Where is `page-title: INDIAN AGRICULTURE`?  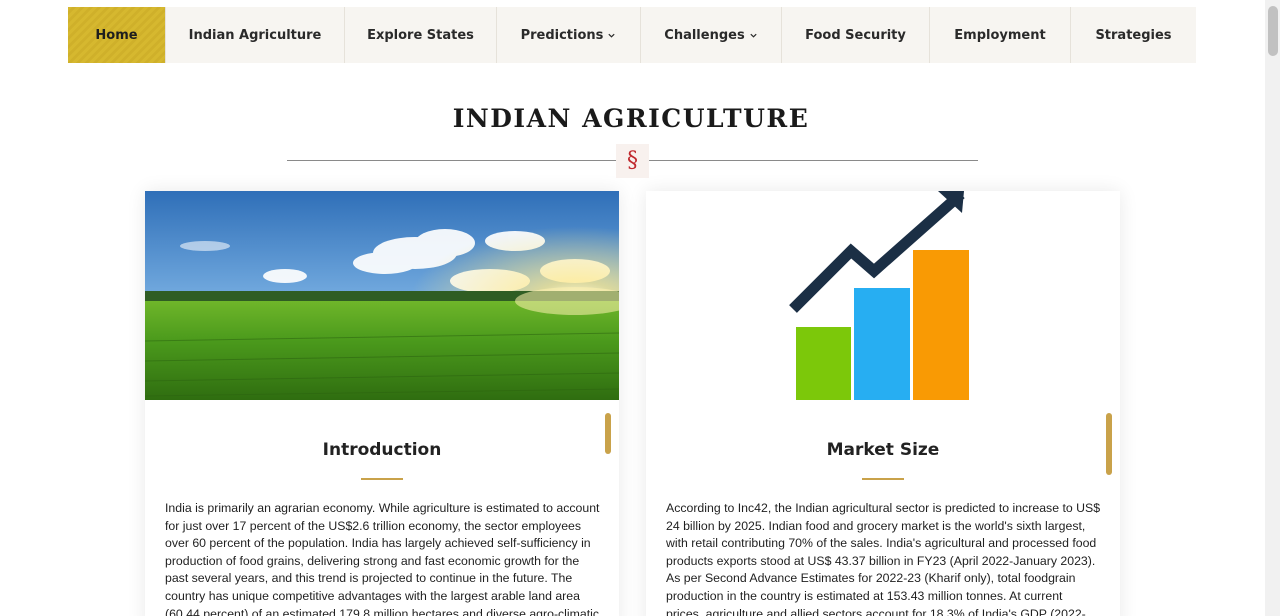
page-title: INDIAN AGRICULTURE is located at coordinates (631, 118).